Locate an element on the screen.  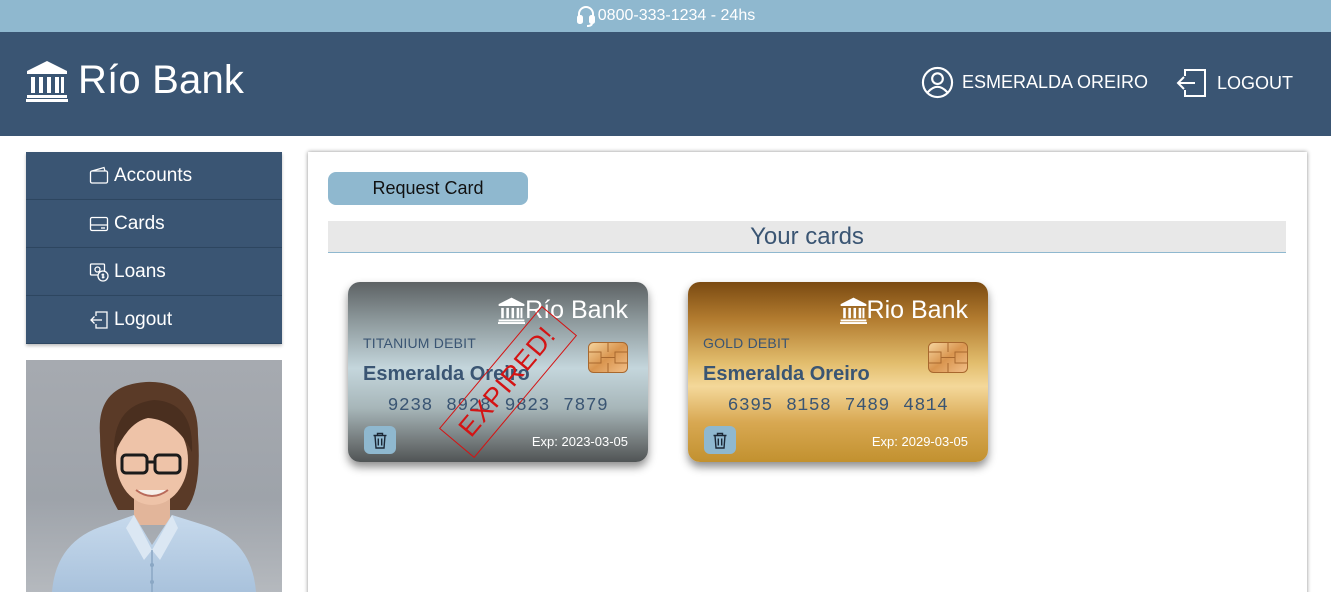
sidebar-item-label: Logout is located at coordinates (143, 319).